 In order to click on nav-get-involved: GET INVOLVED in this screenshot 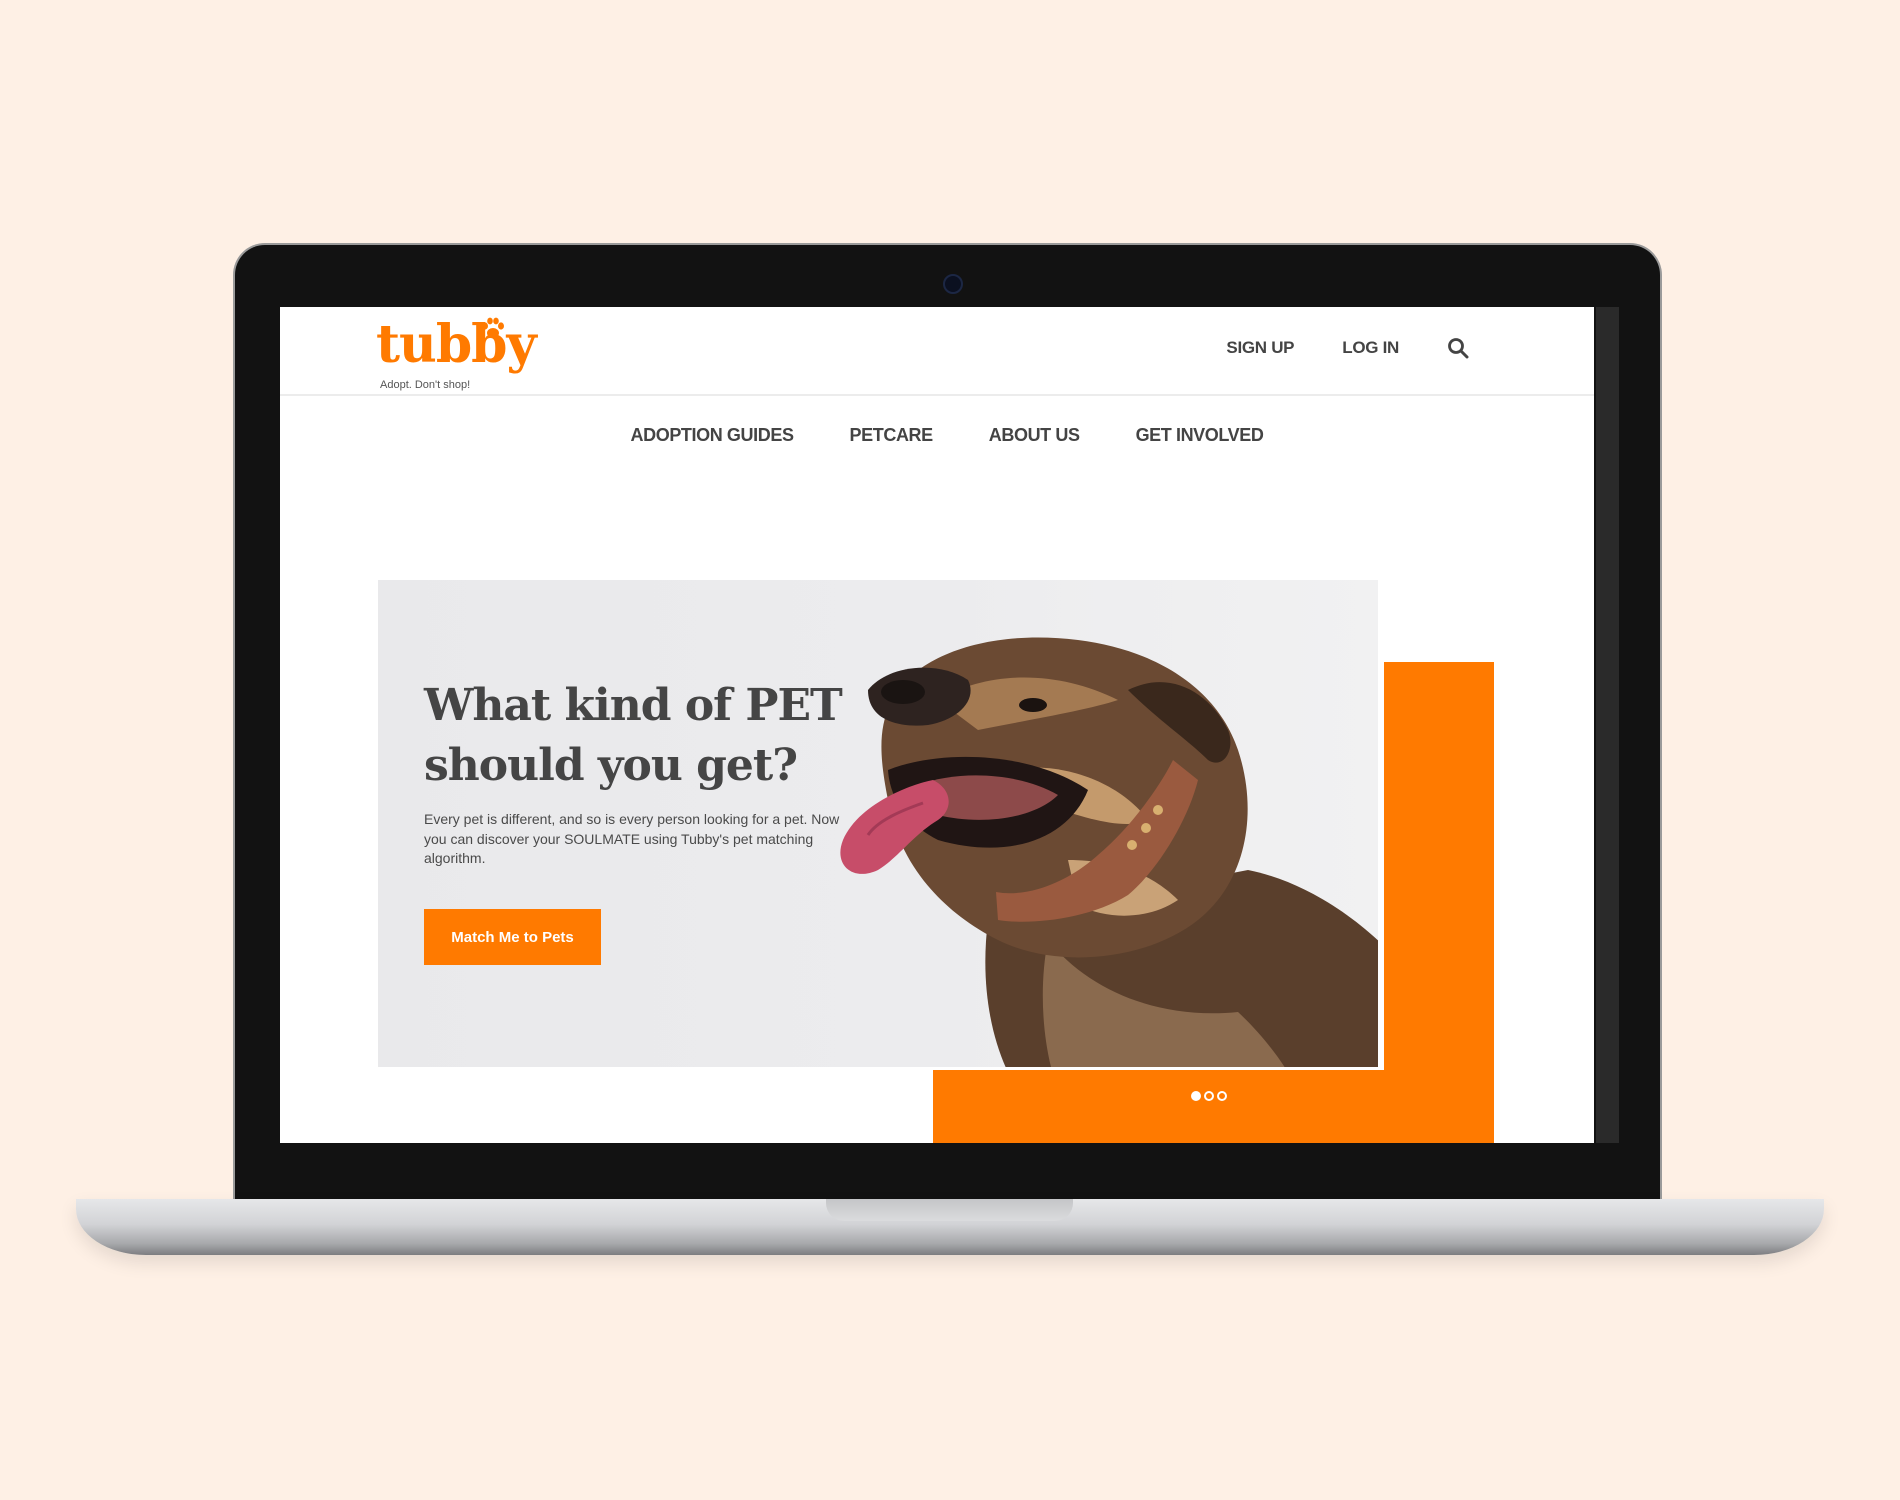, I will do `click(1200, 435)`.